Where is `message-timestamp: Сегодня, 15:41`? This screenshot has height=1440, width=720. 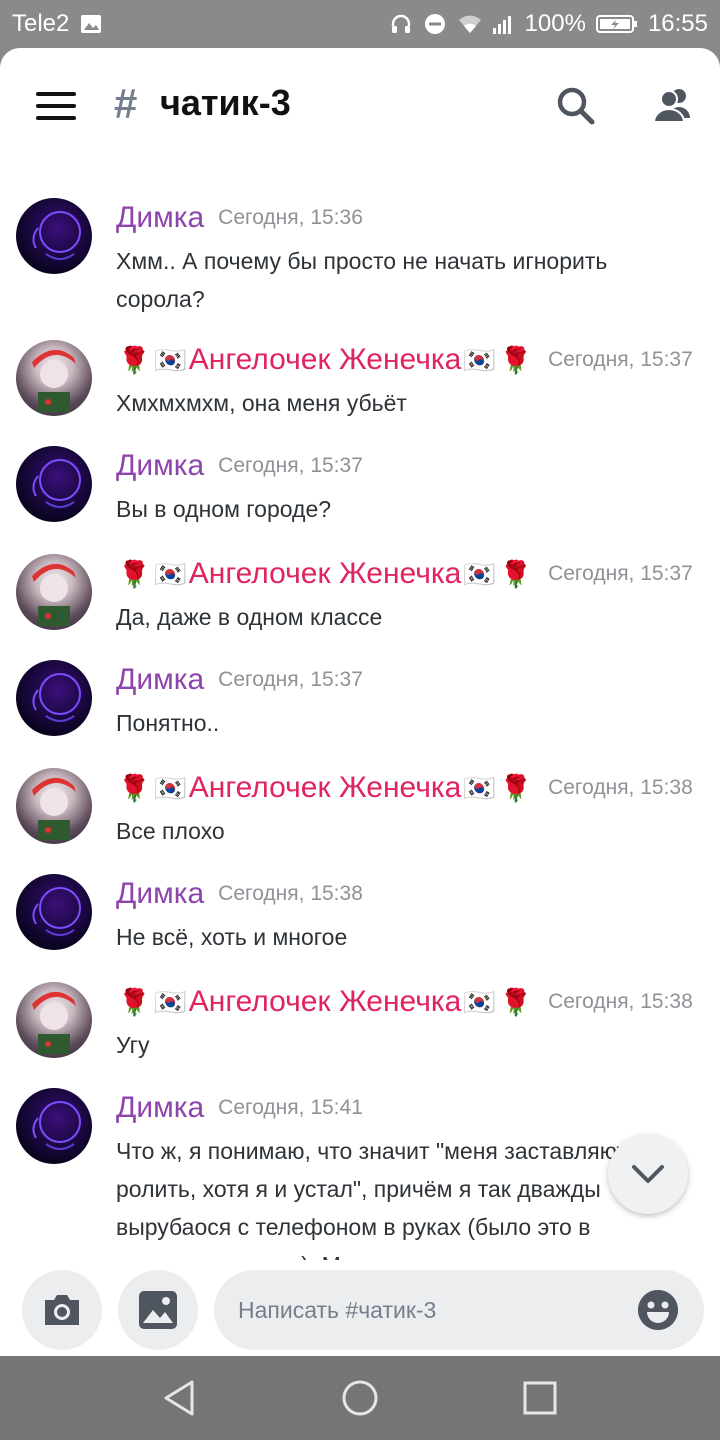 message-timestamp: Сегодня, 15:41 is located at coordinates (290, 1107).